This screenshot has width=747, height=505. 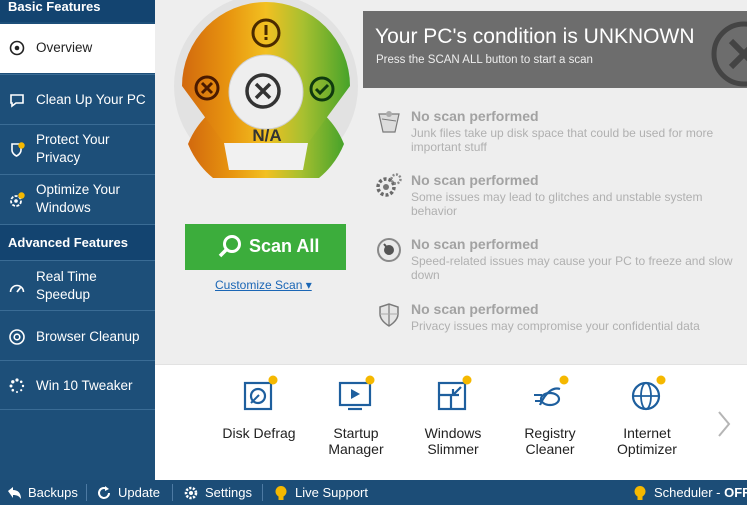 What do you see at coordinates (91, 99) in the screenshot?
I see `sidebar-item-label: Clean Up Your PC` at bounding box center [91, 99].